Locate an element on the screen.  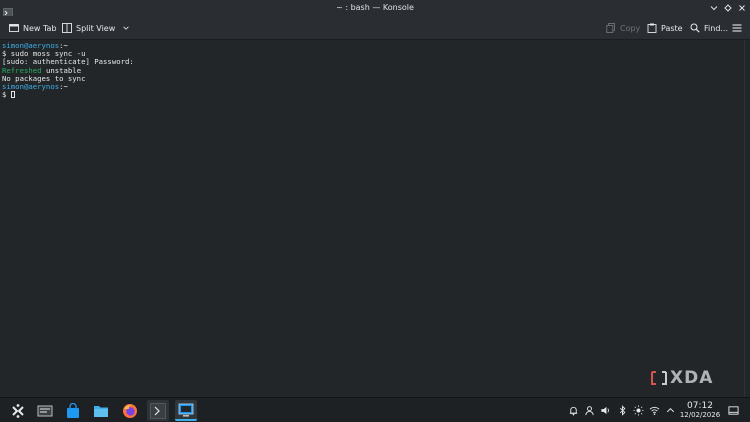
minimize-button is located at coordinates (713, 8).